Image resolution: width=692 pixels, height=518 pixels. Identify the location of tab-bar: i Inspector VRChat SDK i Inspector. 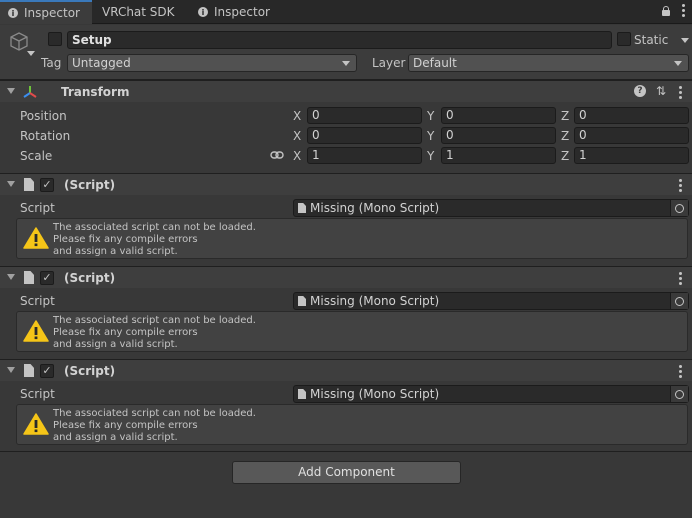
(346, 12).